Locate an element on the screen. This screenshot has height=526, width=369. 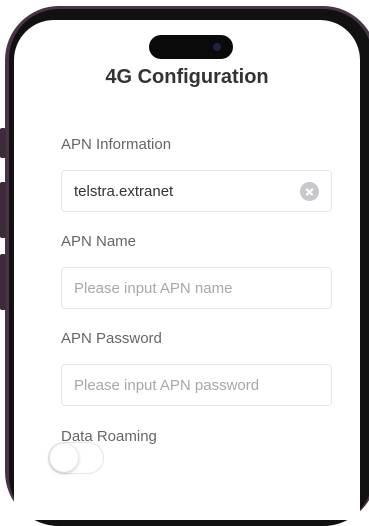
apn-name-placeholder: Please input APN name is located at coordinates (153, 288).